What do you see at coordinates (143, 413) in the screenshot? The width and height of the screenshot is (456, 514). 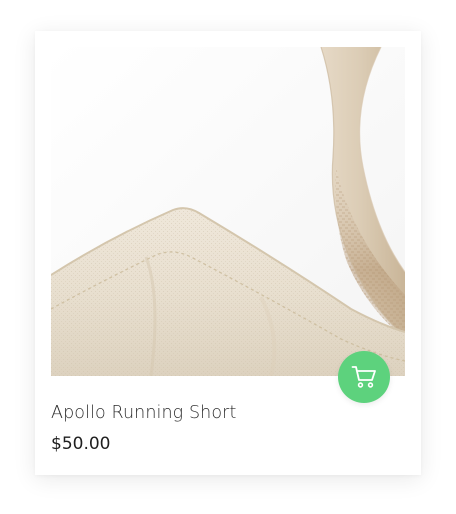 I see `product-title: Apollo Running Short` at bounding box center [143, 413].